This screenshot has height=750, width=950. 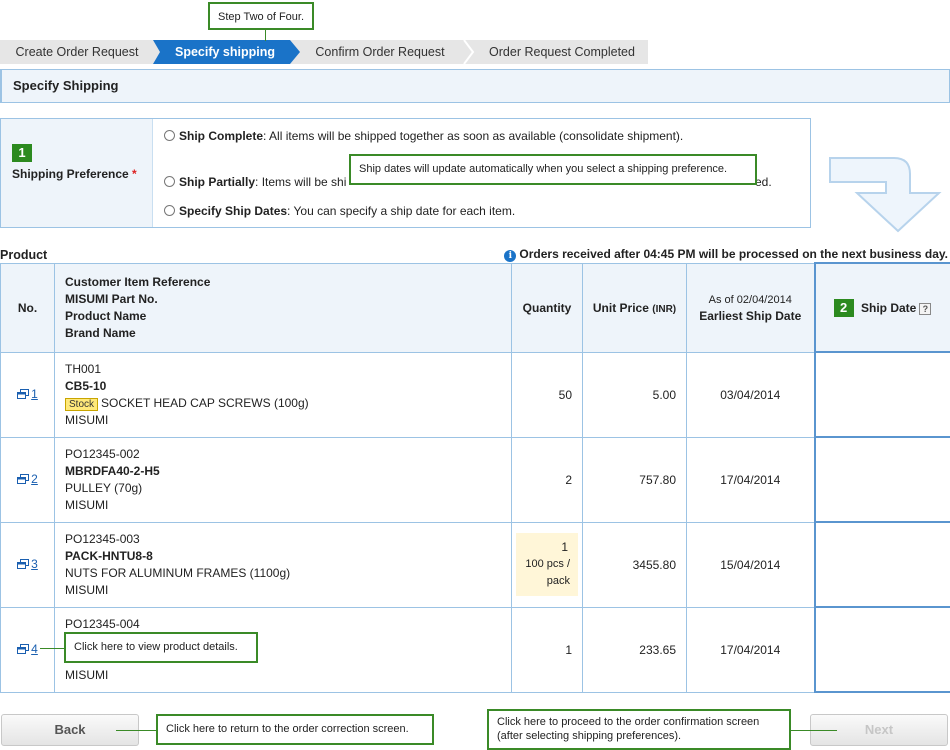 What do you see at coordinates (161, 647) in the screenshot?
I see `product-details-callout: Click here to view product details.` at bounding box center [161, 647].